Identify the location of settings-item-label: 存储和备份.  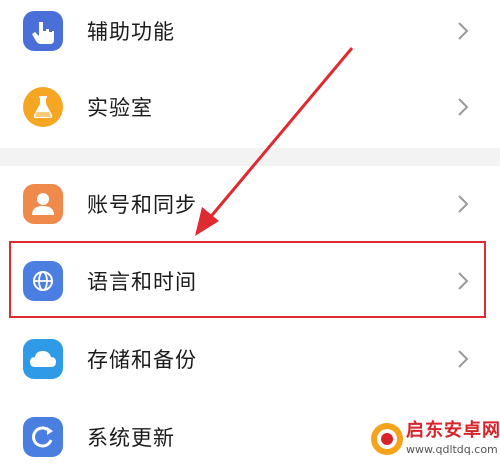
(142, 360).